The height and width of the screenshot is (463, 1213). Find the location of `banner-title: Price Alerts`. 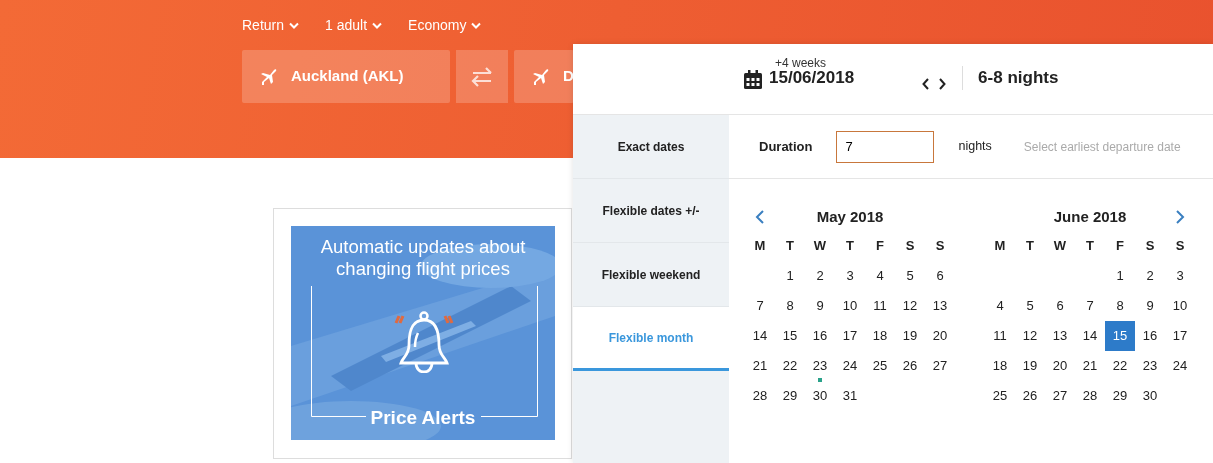

banner-title: Price Alerts is located at coordinates (423, 417).